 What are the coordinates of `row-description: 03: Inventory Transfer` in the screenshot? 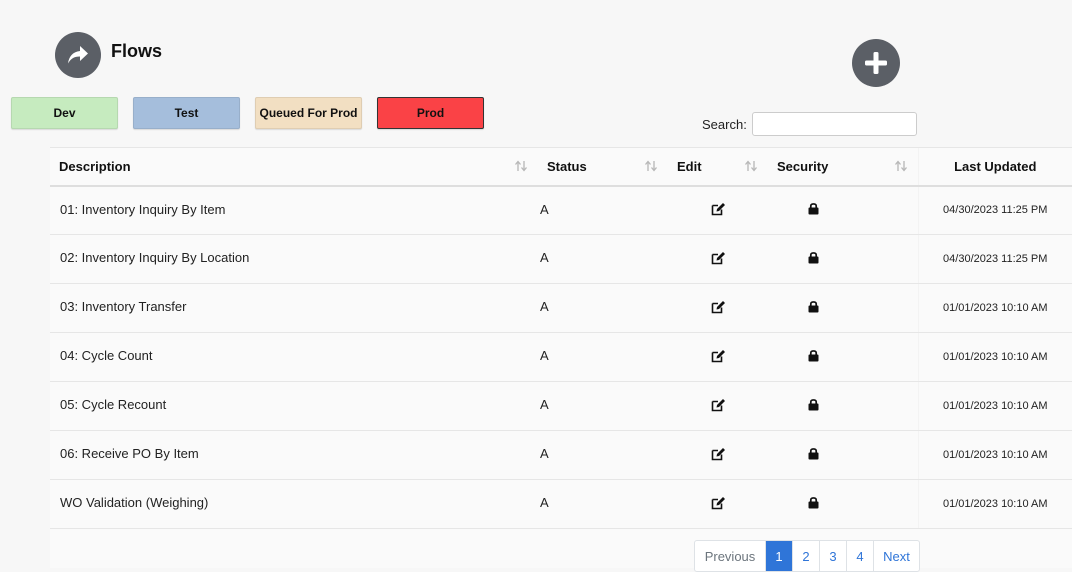 It's located at (294, 308).